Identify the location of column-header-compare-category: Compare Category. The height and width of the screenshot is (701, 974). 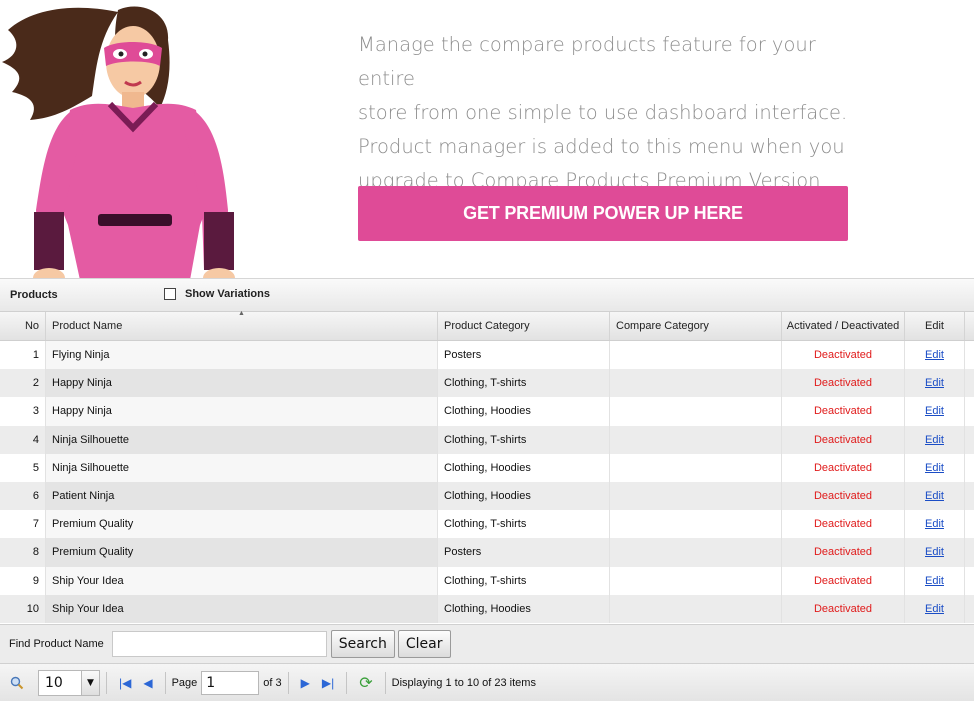
(696, 326).